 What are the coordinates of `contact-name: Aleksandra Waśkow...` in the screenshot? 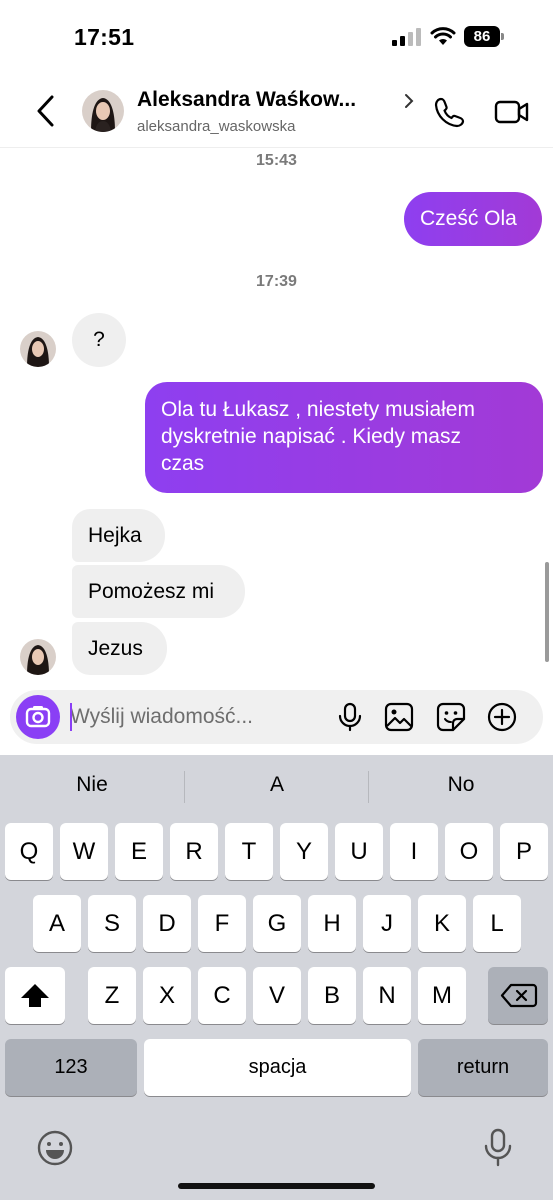 It's located at (246, 100).